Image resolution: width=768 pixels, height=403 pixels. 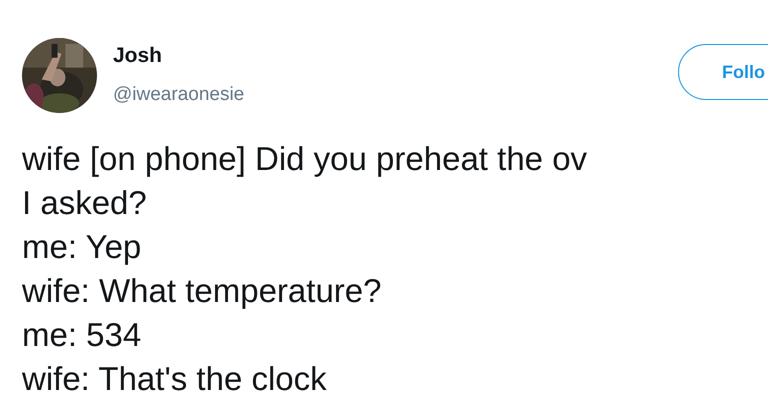 What do you see at coordinates (138, 56) in the screenshot?
I see `author-name: Josh` at bounding box center [138, 56].